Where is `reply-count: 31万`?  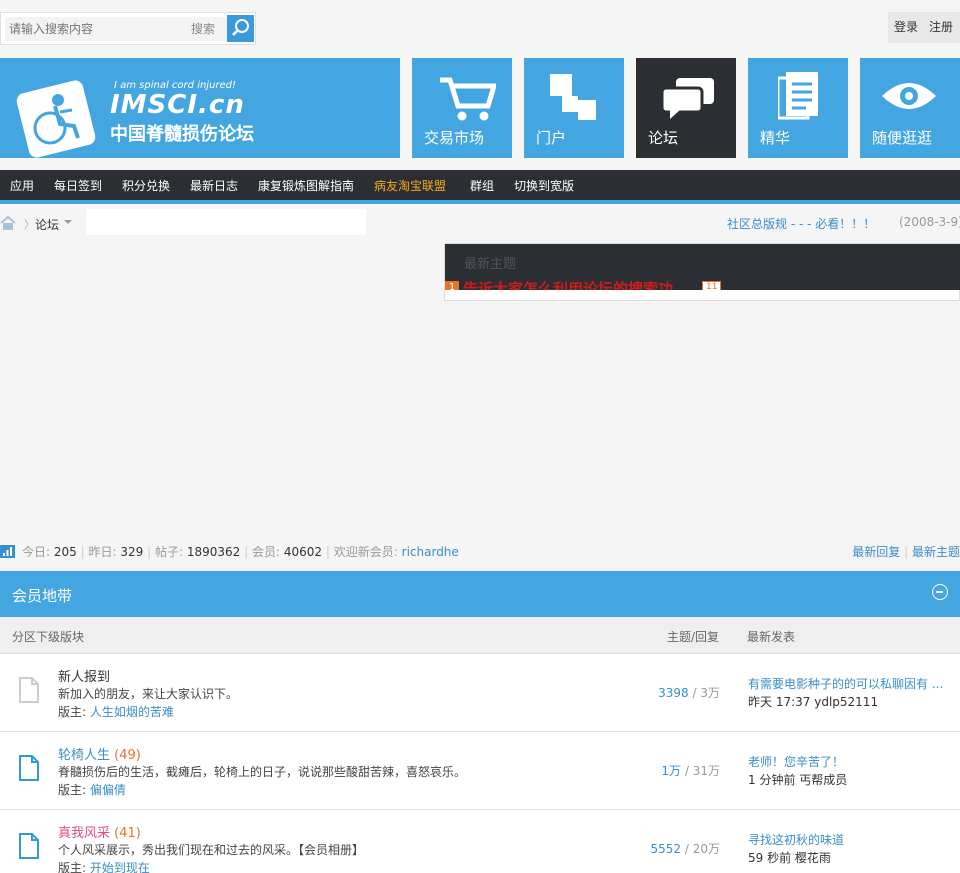
reply-count: 31万 is located at coordinates (706, 771).